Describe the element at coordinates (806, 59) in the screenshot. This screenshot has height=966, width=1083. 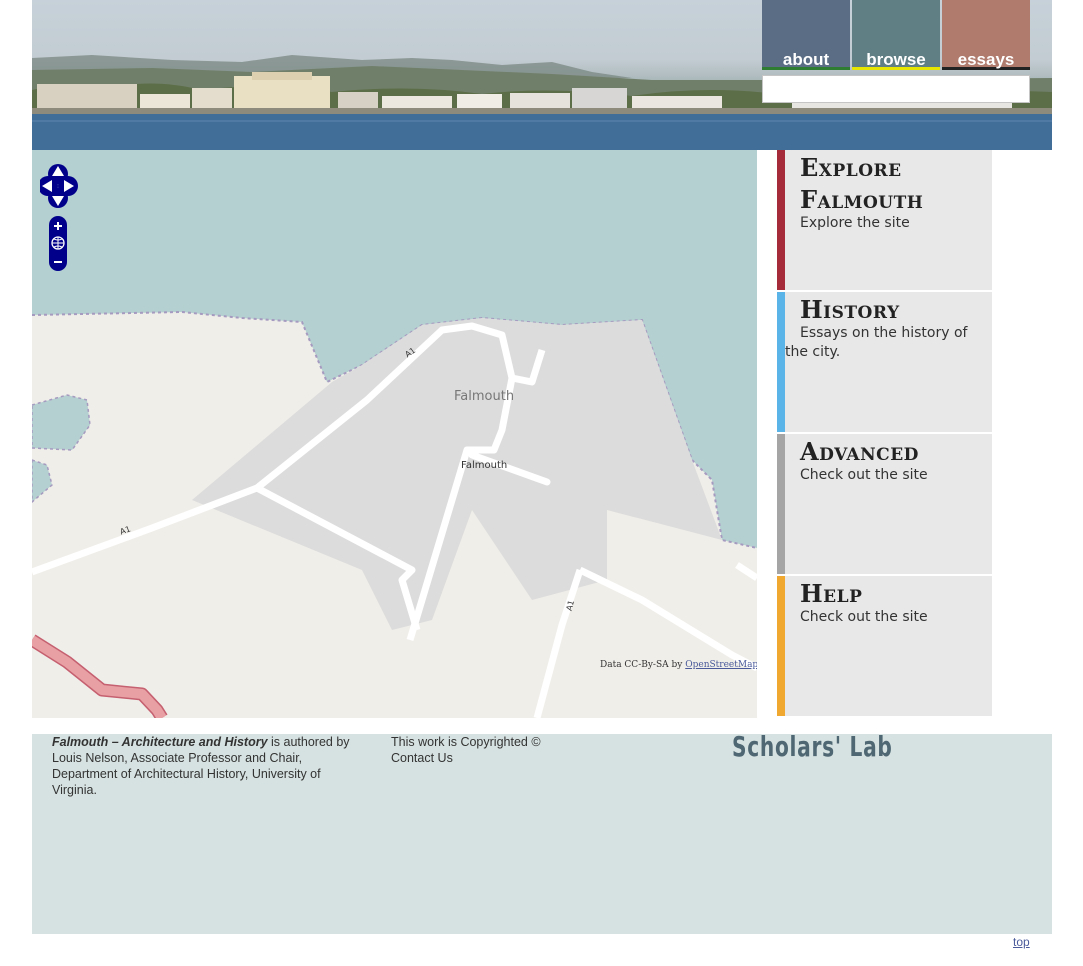
I see `nav-tab-label: about` at that location.